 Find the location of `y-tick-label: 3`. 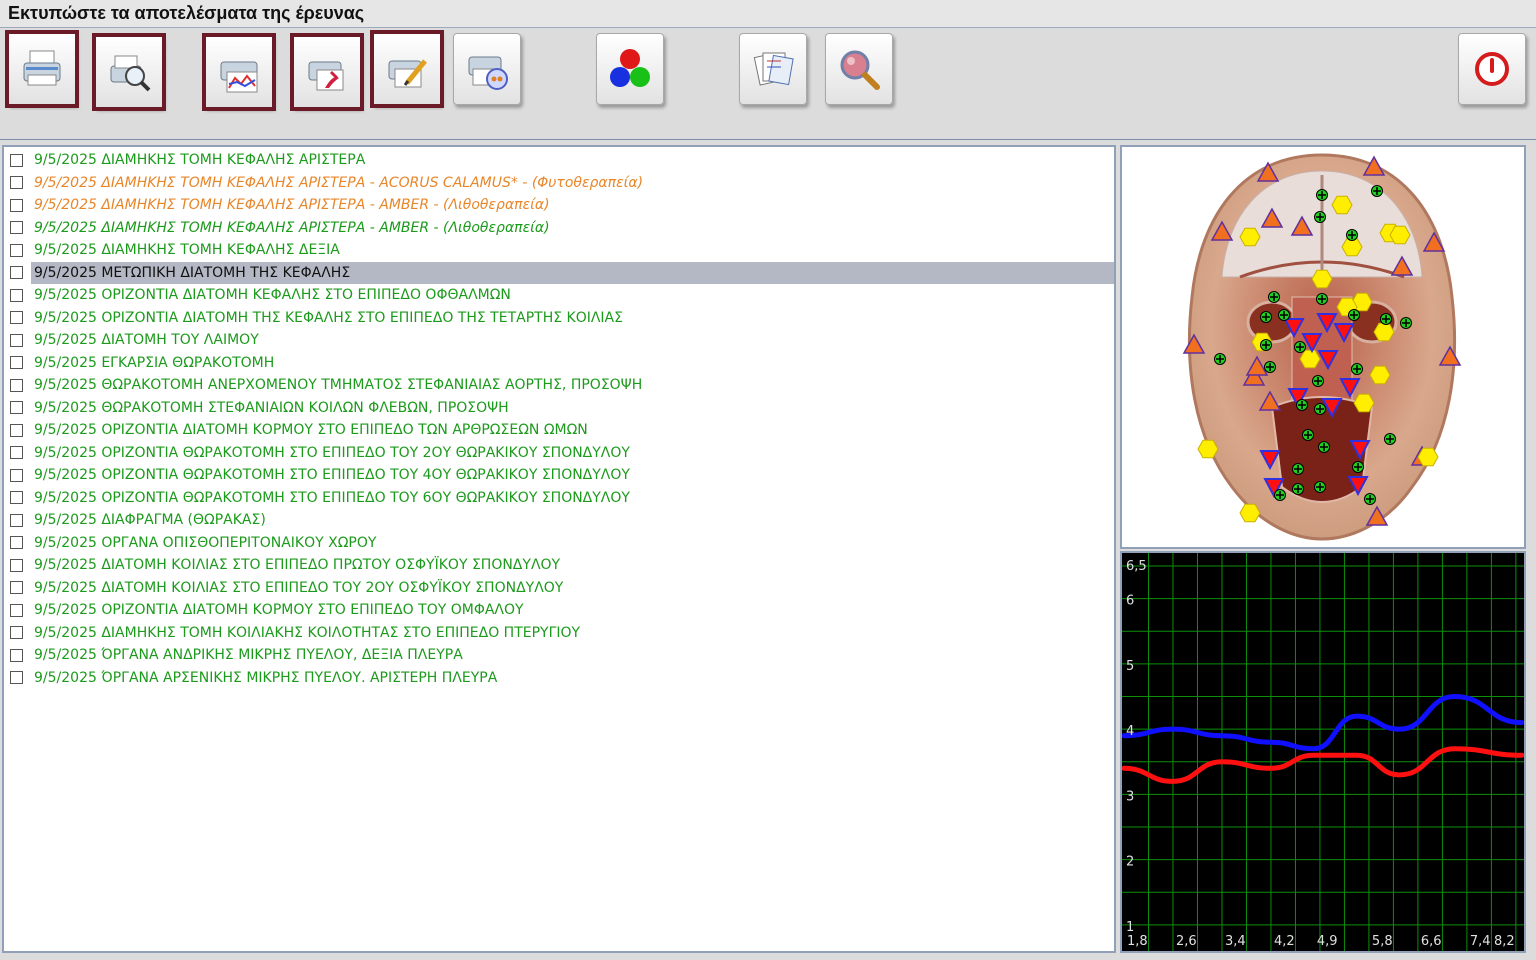

y-tick-label: 3 is located at coordinates (1130, 796).